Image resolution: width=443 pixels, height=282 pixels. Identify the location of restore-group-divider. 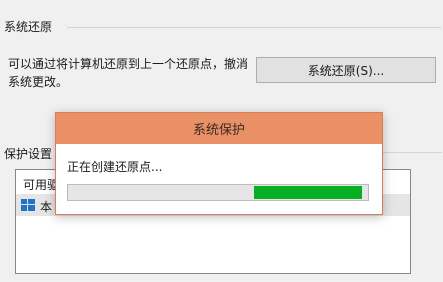
(254, 27).